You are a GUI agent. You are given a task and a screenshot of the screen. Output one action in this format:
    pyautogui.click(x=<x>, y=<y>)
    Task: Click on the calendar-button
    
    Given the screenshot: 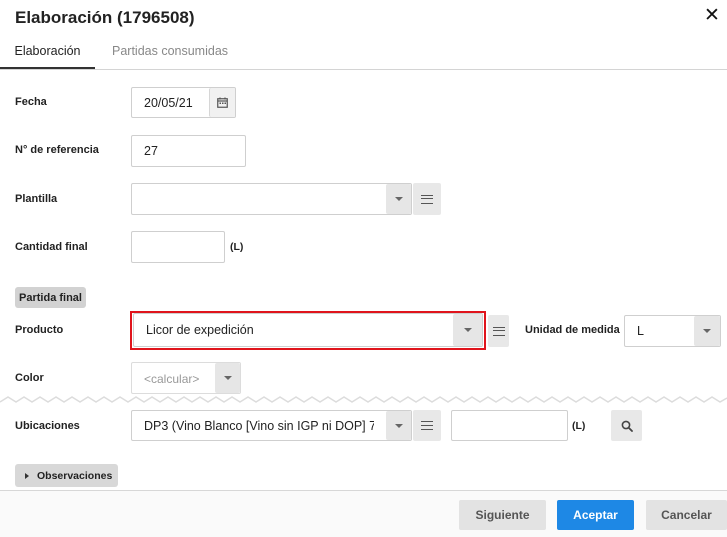 What is the action you would take?
    pyautogui.click(x=222, y=102)
    